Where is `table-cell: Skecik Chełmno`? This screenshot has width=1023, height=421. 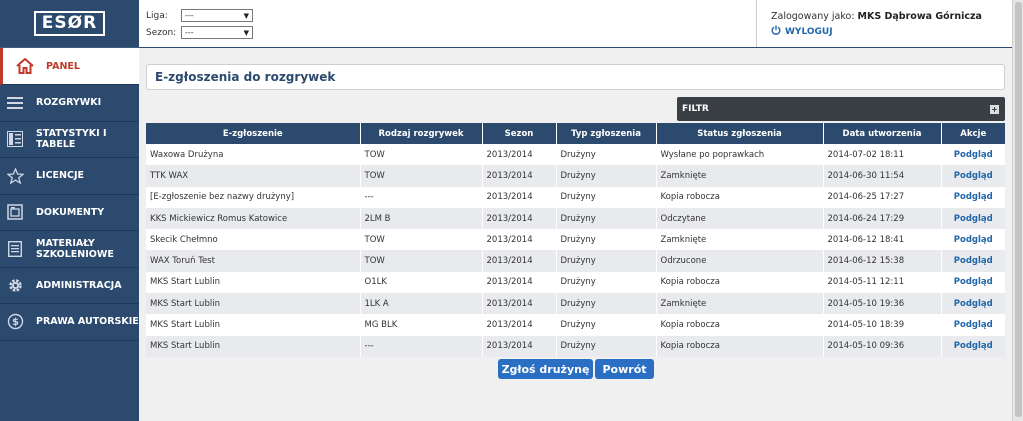
table-cell: Skecik Chełmno is located at coordinates (253, 240).